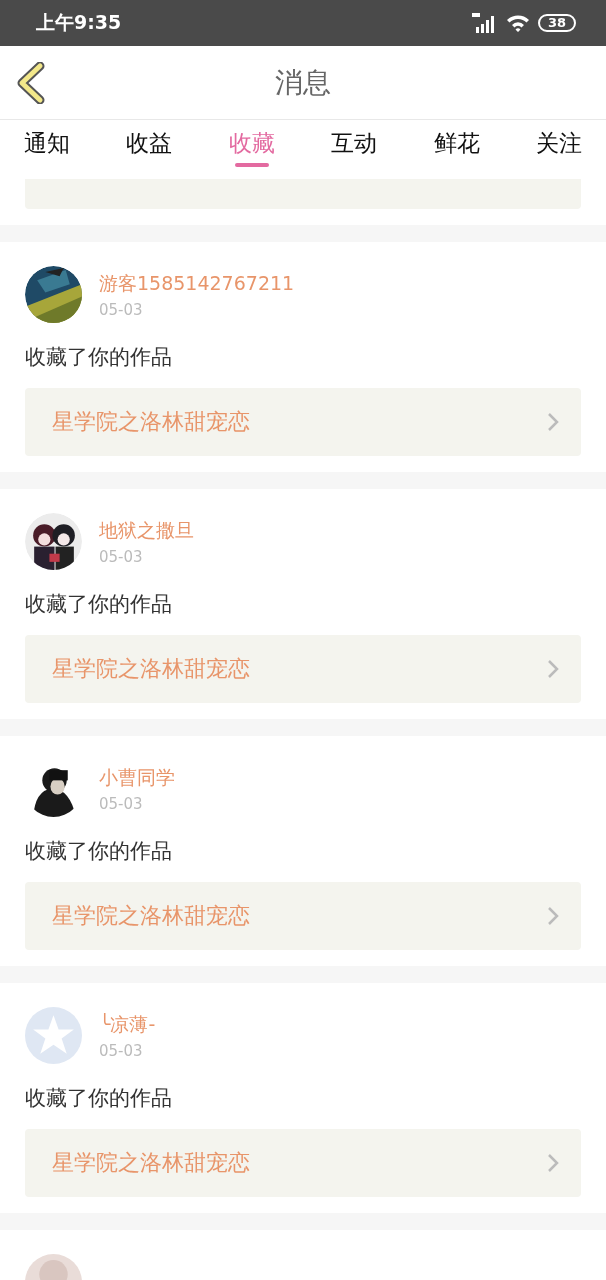 The image size is (606, 1280). Describe the element at coordinates (556, 23) in the screenshot. I see `battery-indicator: 38` at that location.